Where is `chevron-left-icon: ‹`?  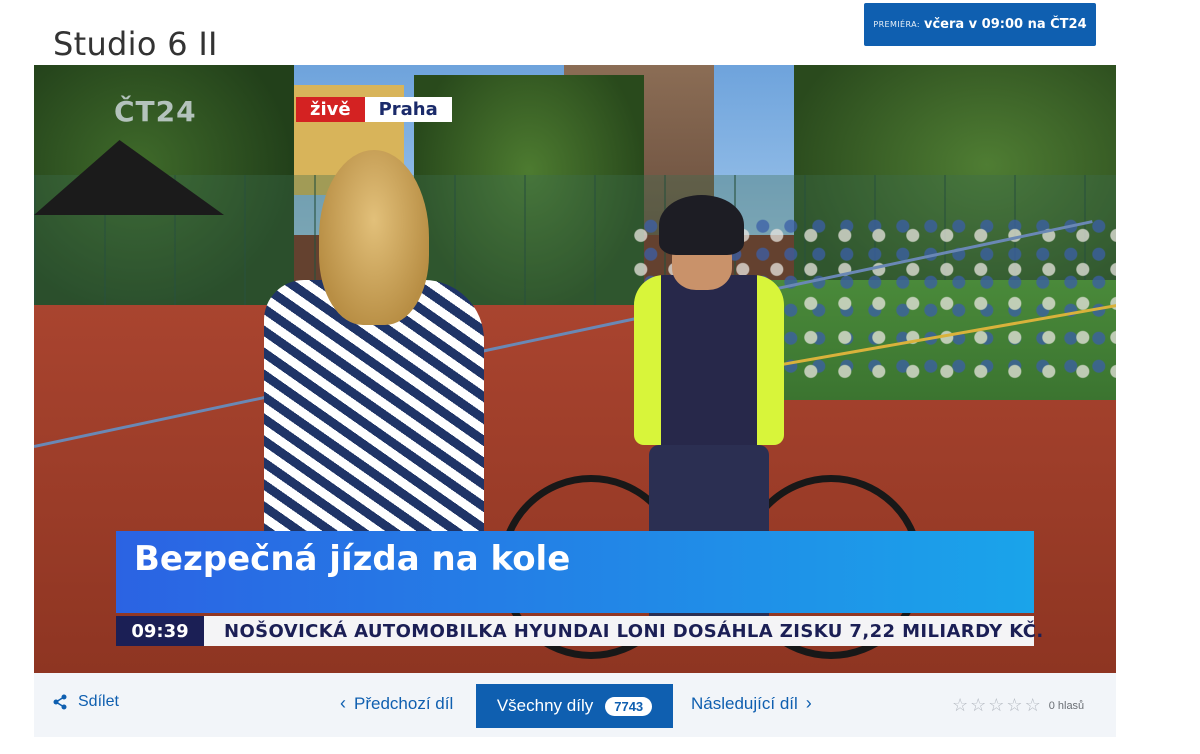 chevron-left-icon: ‹ is located at coordinates (343, 703).